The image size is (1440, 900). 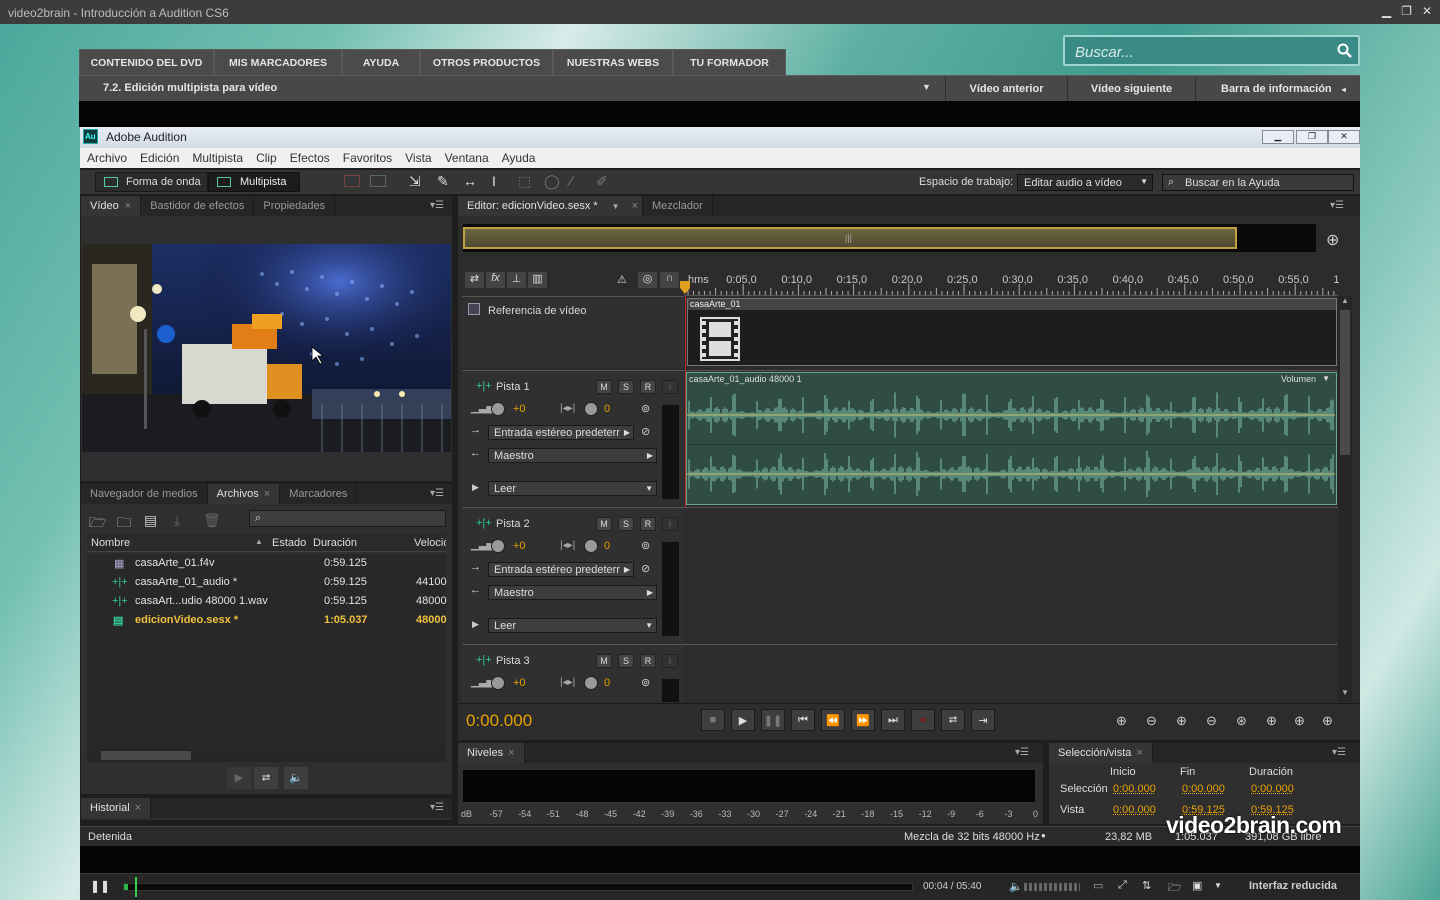 What do you see at coordinates (953, 720) in the screenshot?
I see `loop-button: ⮂` at bounding box center [953, 720].